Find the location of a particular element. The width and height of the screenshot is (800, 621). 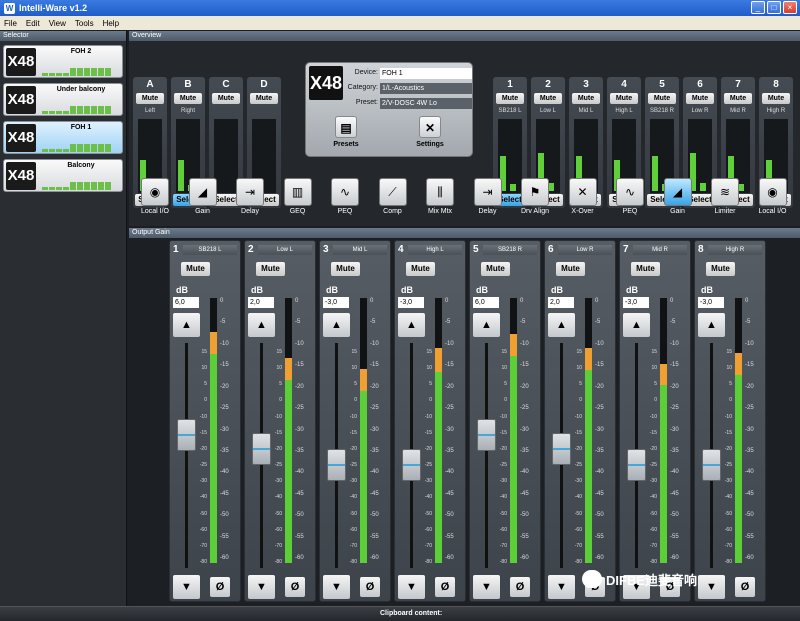

menu-file: File is located at coordinates (10, 23).